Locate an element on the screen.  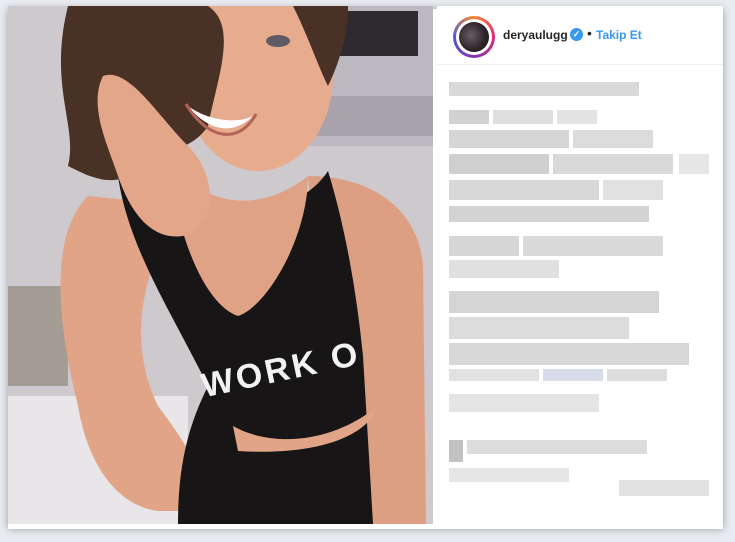
username-link: deryaulugg is located at coordinates (535, 35).